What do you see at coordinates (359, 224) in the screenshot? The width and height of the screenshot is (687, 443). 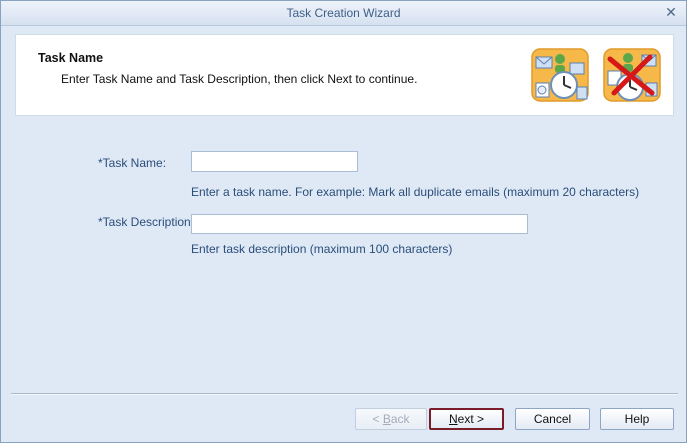 I see `task-description-input` at bounding box center [359, 224].